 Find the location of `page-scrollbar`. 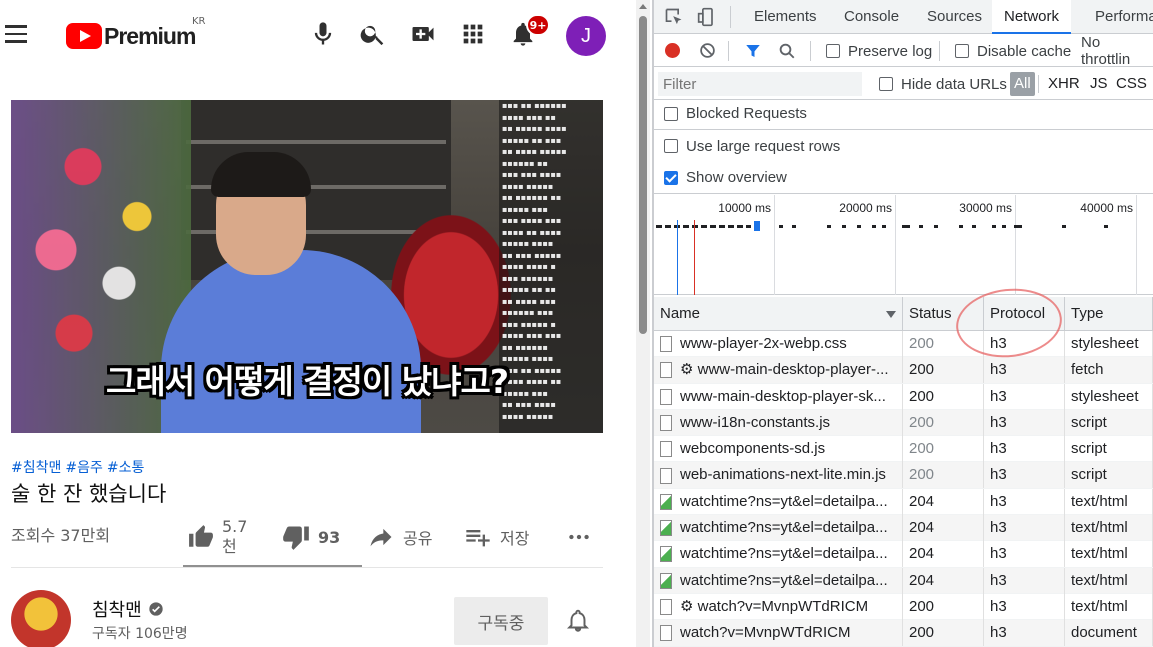

page-scrollbar is located at coordinates (643, 323).